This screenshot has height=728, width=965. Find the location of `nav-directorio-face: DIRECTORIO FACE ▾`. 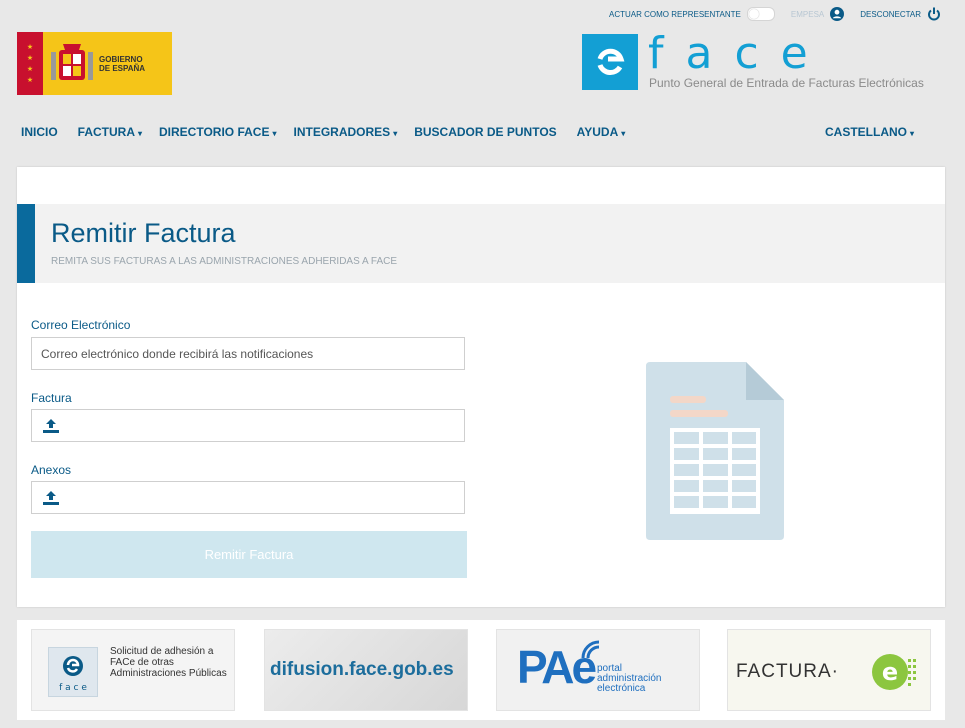

nav-directorio-face: DIRECTORIO FACE ▾ is located at coordinates (217, 132).